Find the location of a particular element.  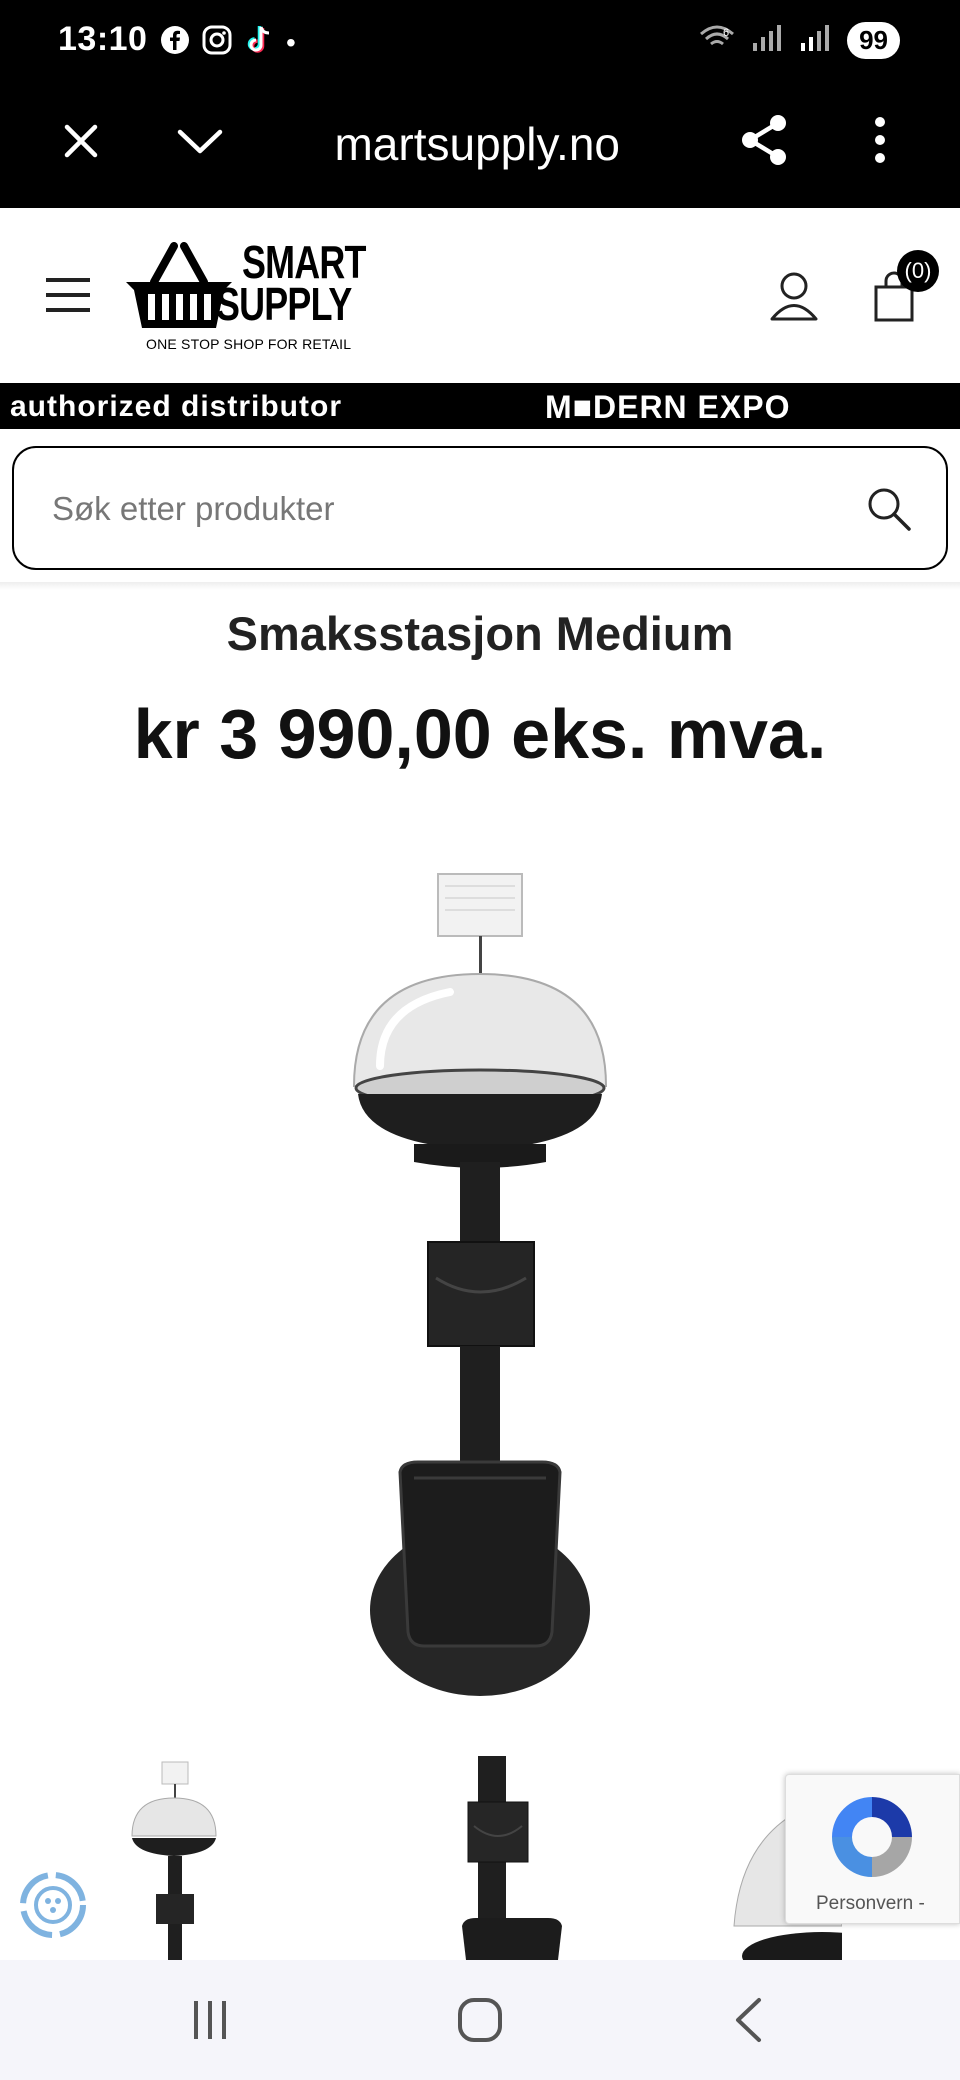

product-image is located at coordinates (480, 1281).